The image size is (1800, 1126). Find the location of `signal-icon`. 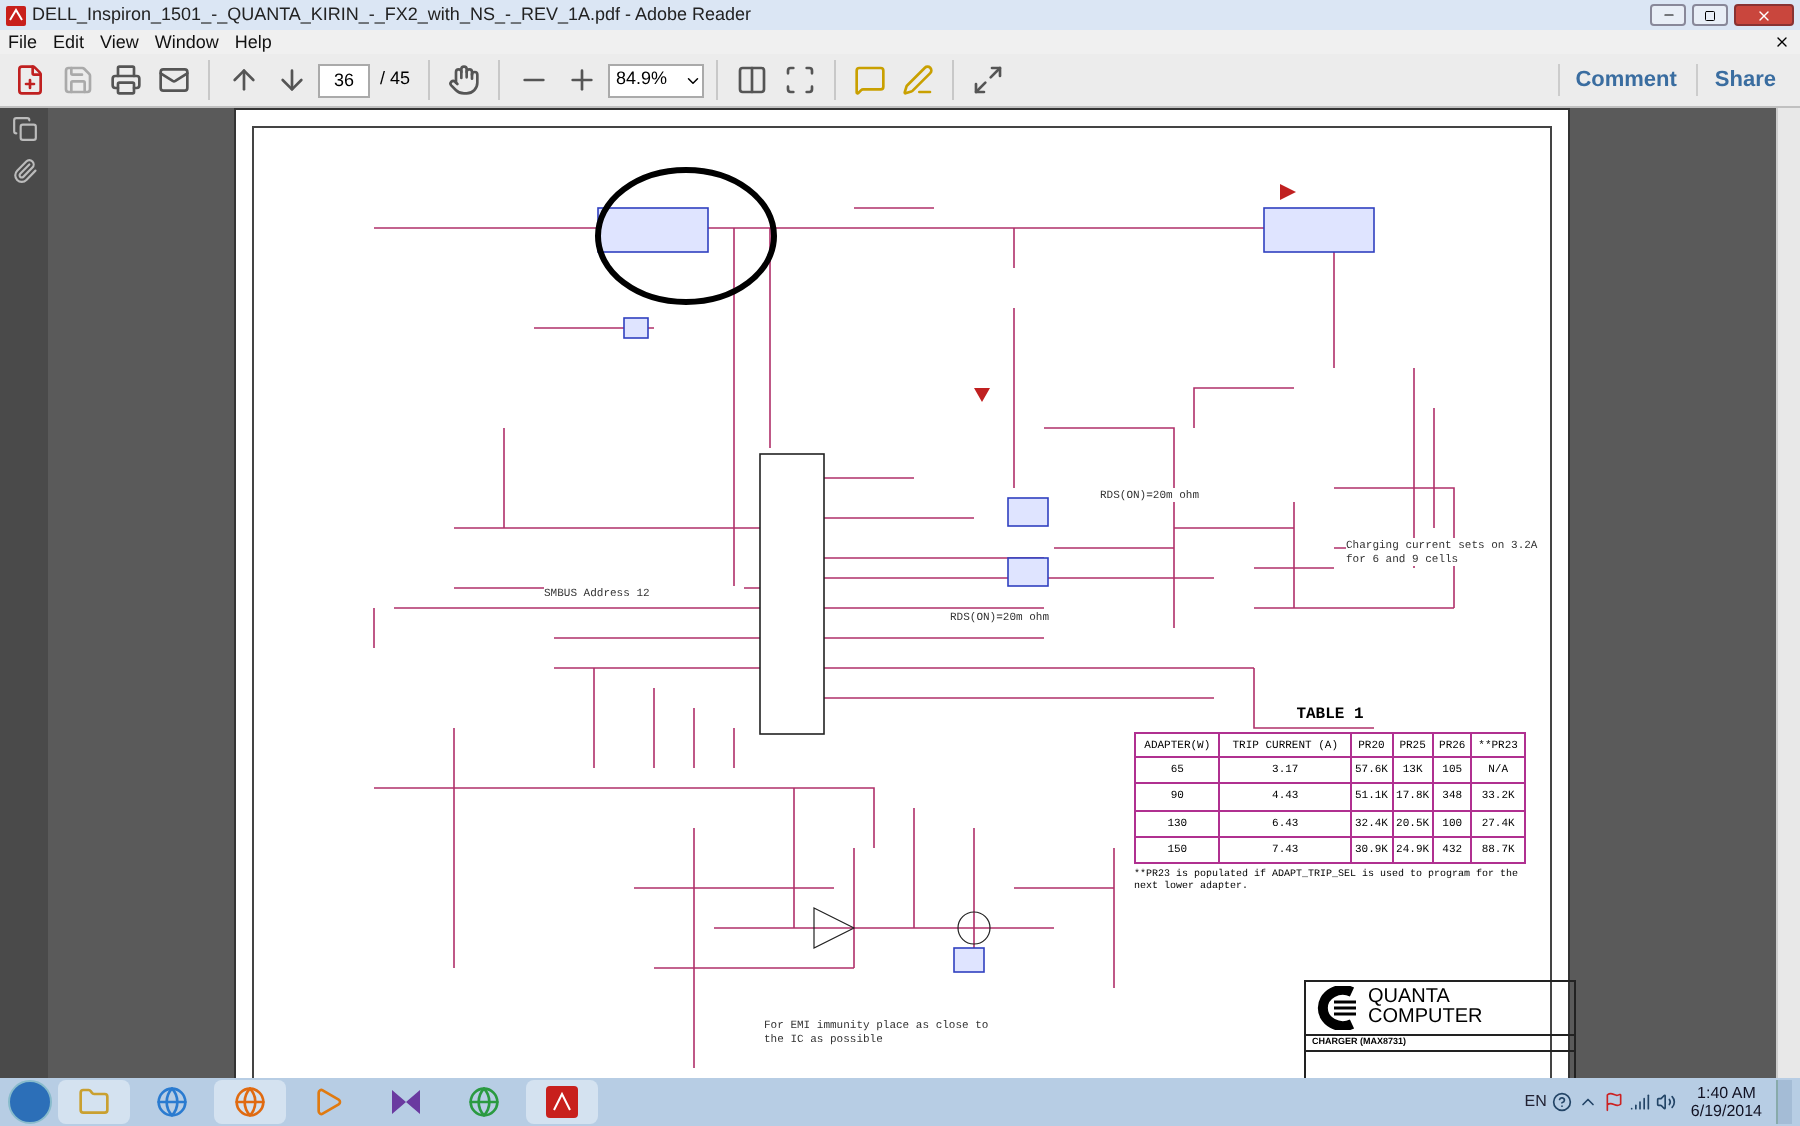

signal-icon is located at coordinates (1640, 1102).